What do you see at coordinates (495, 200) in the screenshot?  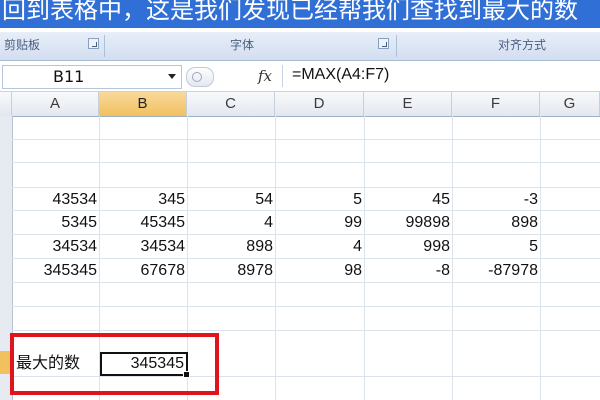 I see `table-cell: -3` at bounding box center [495, 200].